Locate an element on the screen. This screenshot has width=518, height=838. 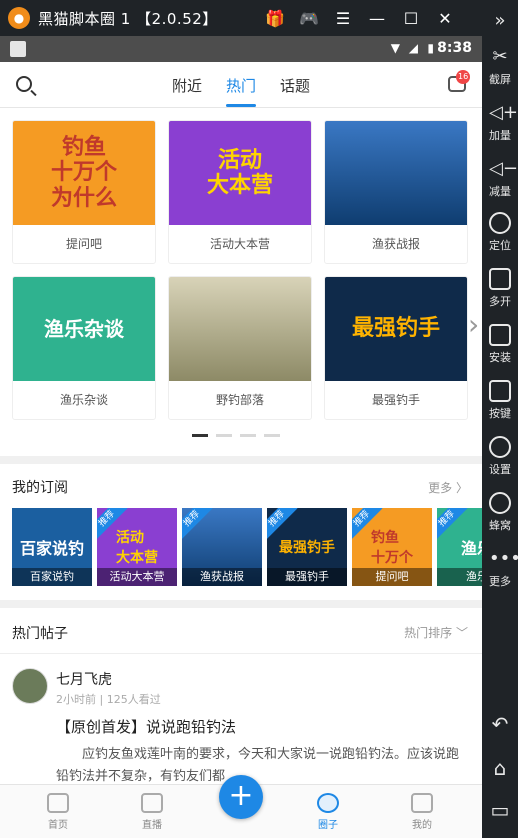
tab-topics: 话题 is located at coordinates (295, 85).